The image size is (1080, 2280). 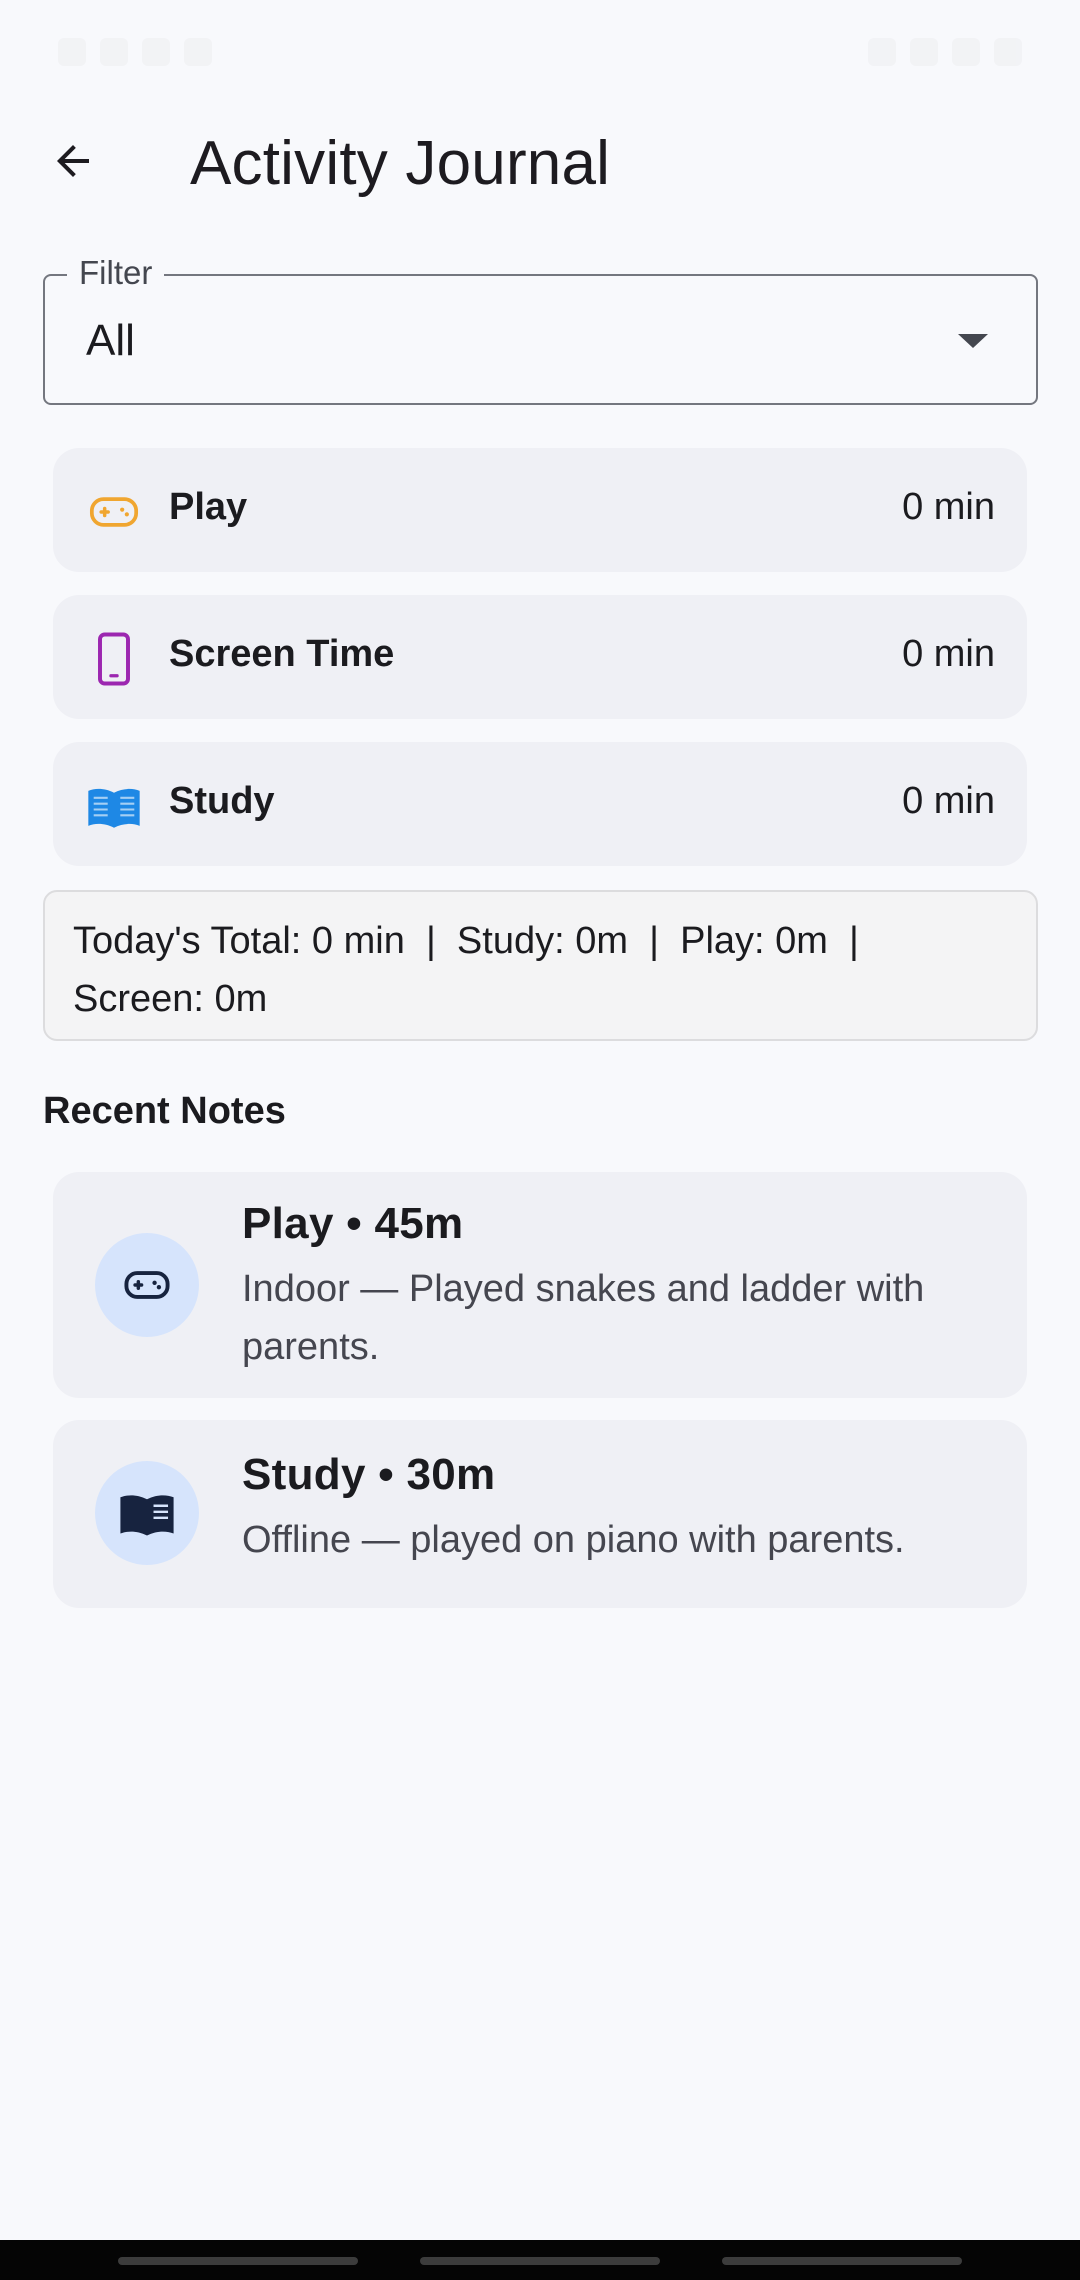 I want to click on status-left-icons, so click(x=135, y=52).